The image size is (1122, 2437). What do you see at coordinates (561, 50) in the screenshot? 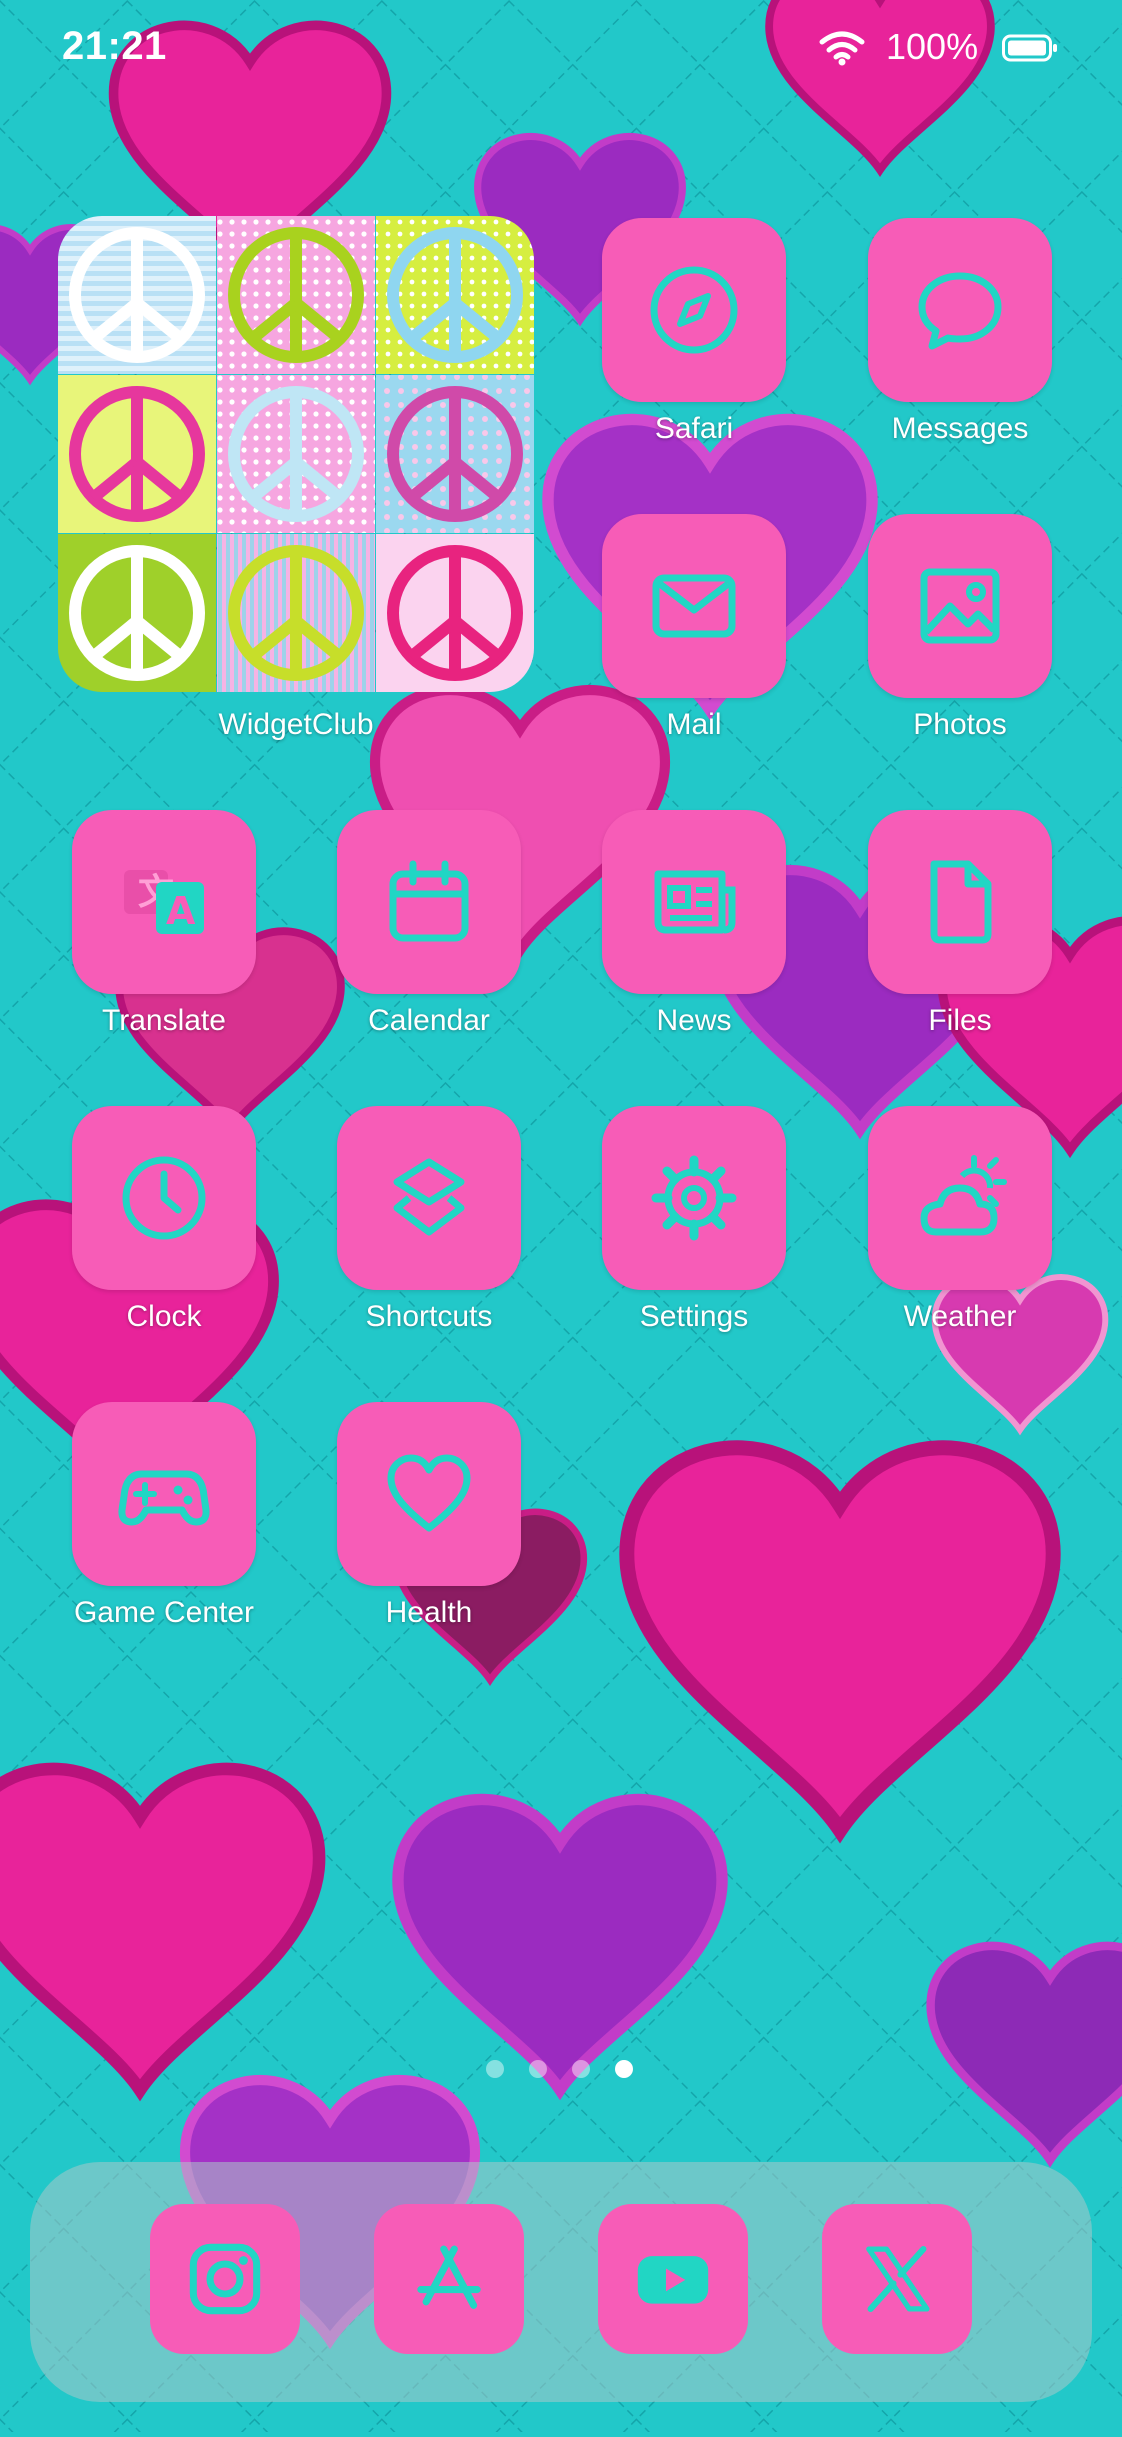
I see `status-bar: 21:21 100%` at bounding box center [561, 50].